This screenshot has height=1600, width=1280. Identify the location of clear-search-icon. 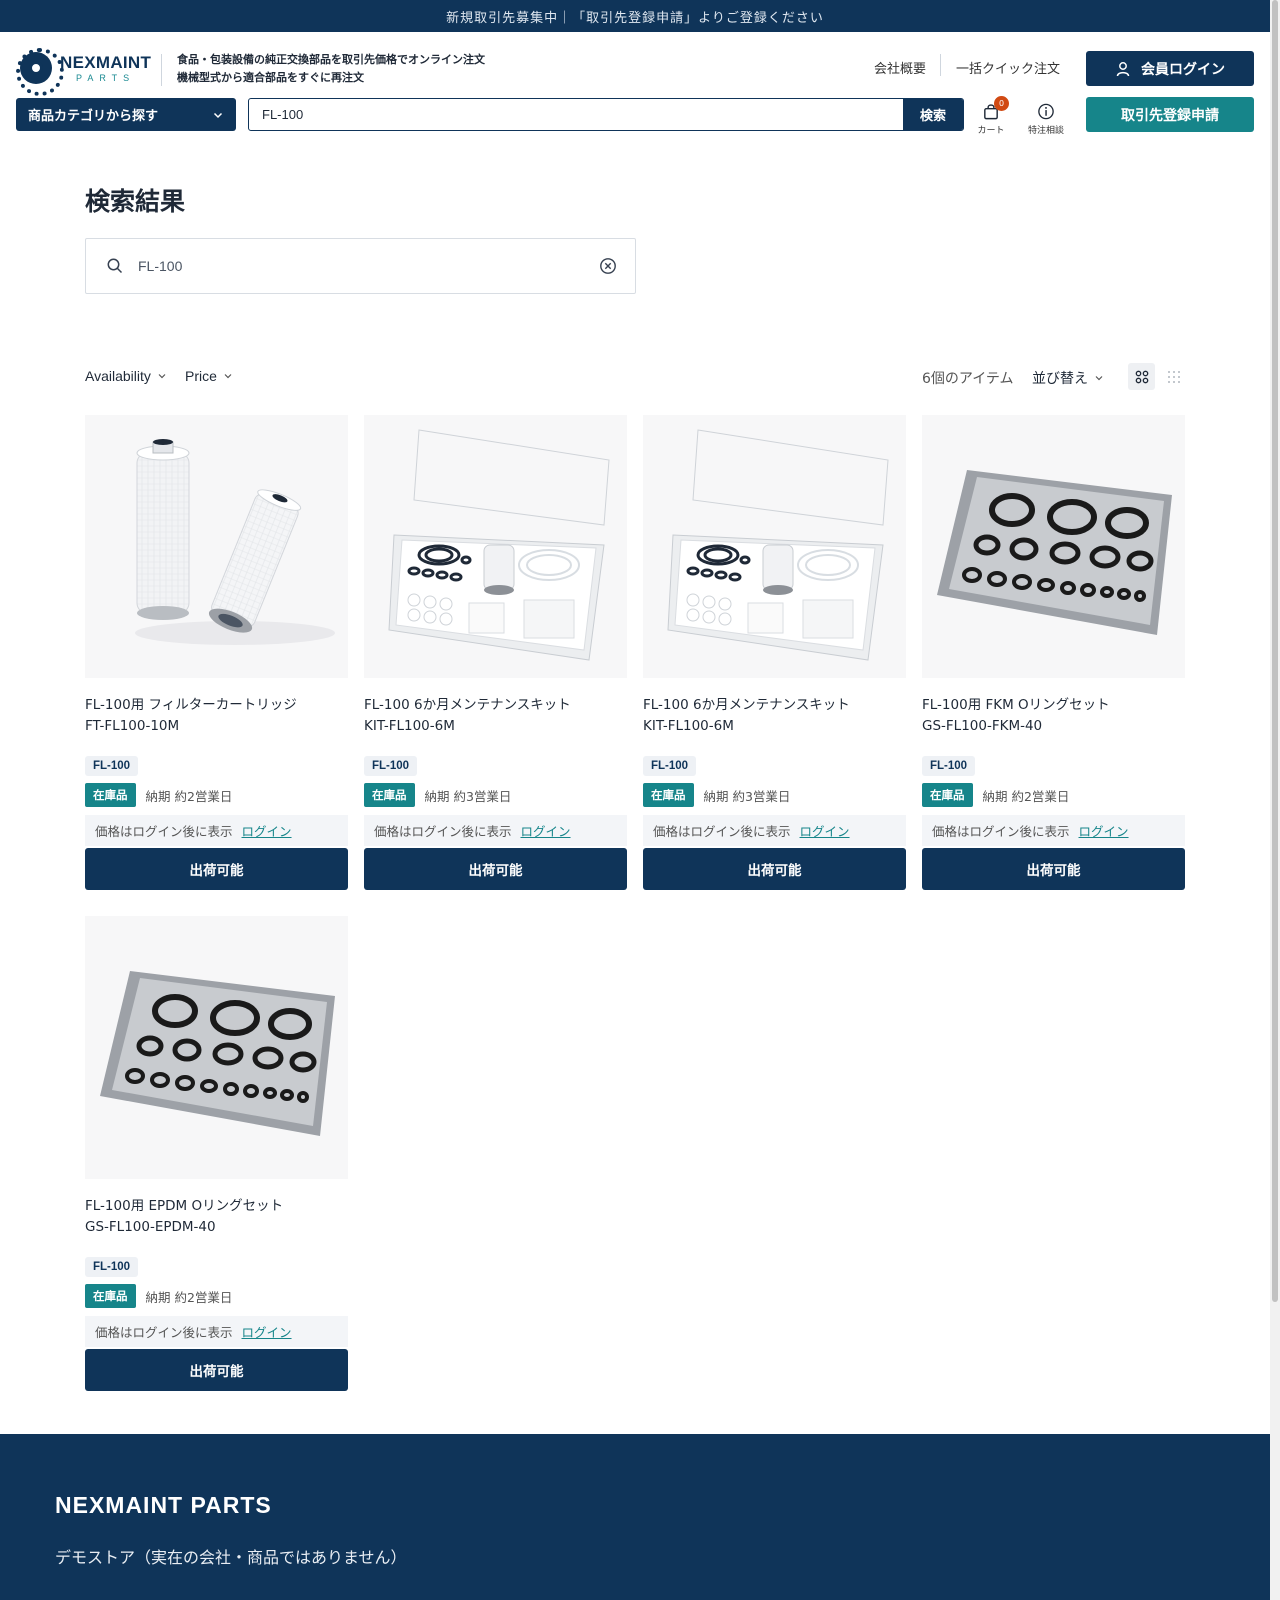
(608, 266).